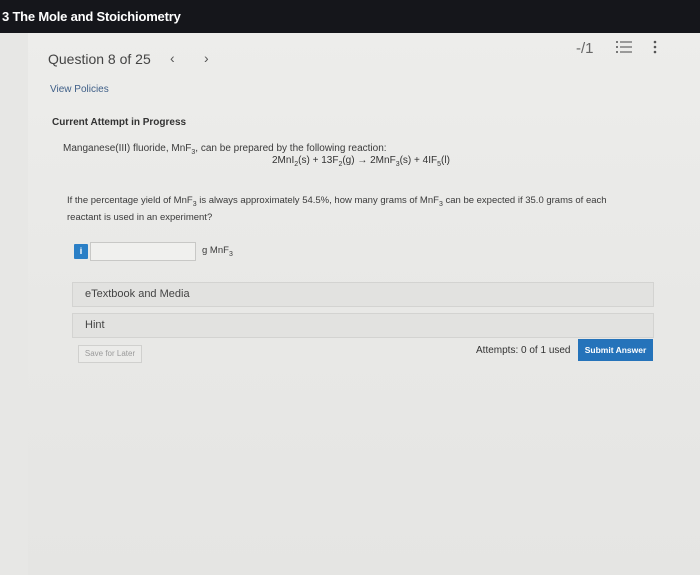 The height and width of the screenshot is (575, 700). Describe the element at coordinates (350, 16) in the screenshot. I see `top-bar: 3 The Mole and Stoichiometry` at that location.